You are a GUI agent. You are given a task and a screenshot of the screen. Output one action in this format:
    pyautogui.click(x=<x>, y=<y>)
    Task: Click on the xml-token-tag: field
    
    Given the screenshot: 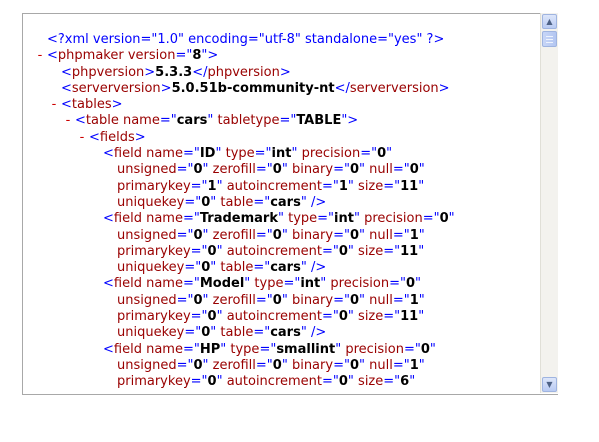 What is the action you would take?
    pyautogui.click(x=130, y=284)
    